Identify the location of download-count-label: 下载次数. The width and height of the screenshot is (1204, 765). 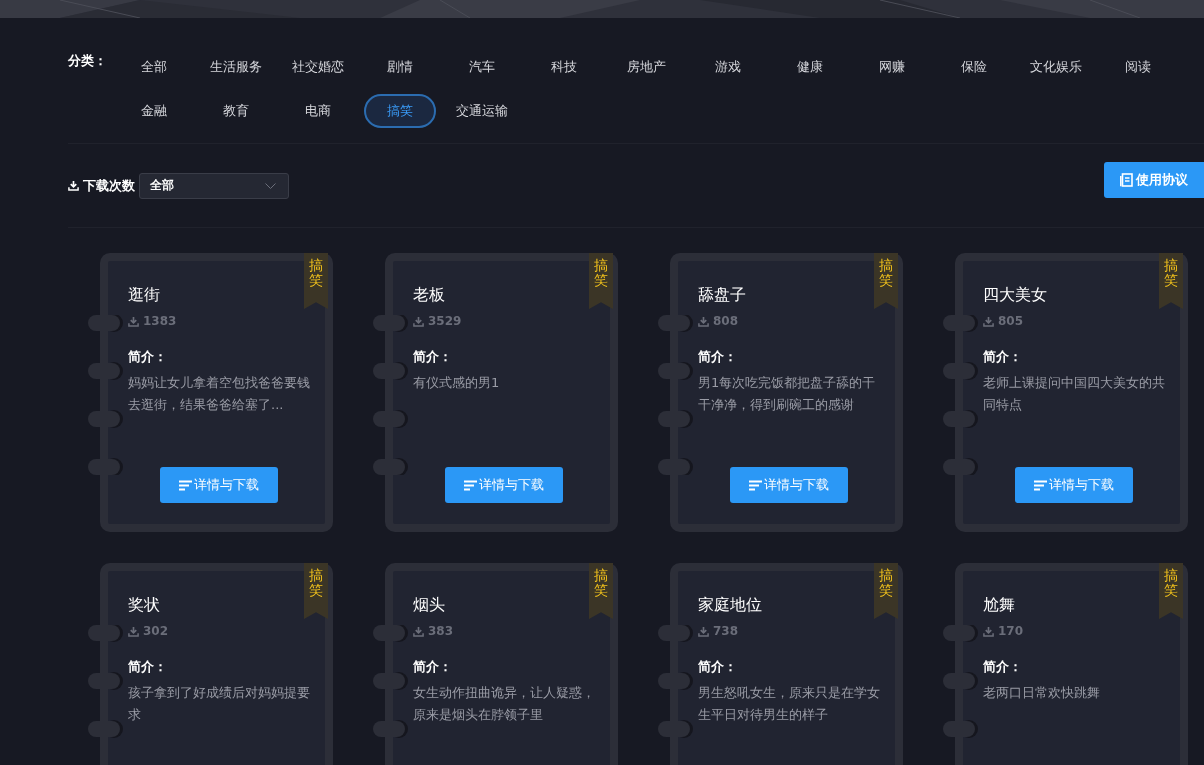
(101, 185).